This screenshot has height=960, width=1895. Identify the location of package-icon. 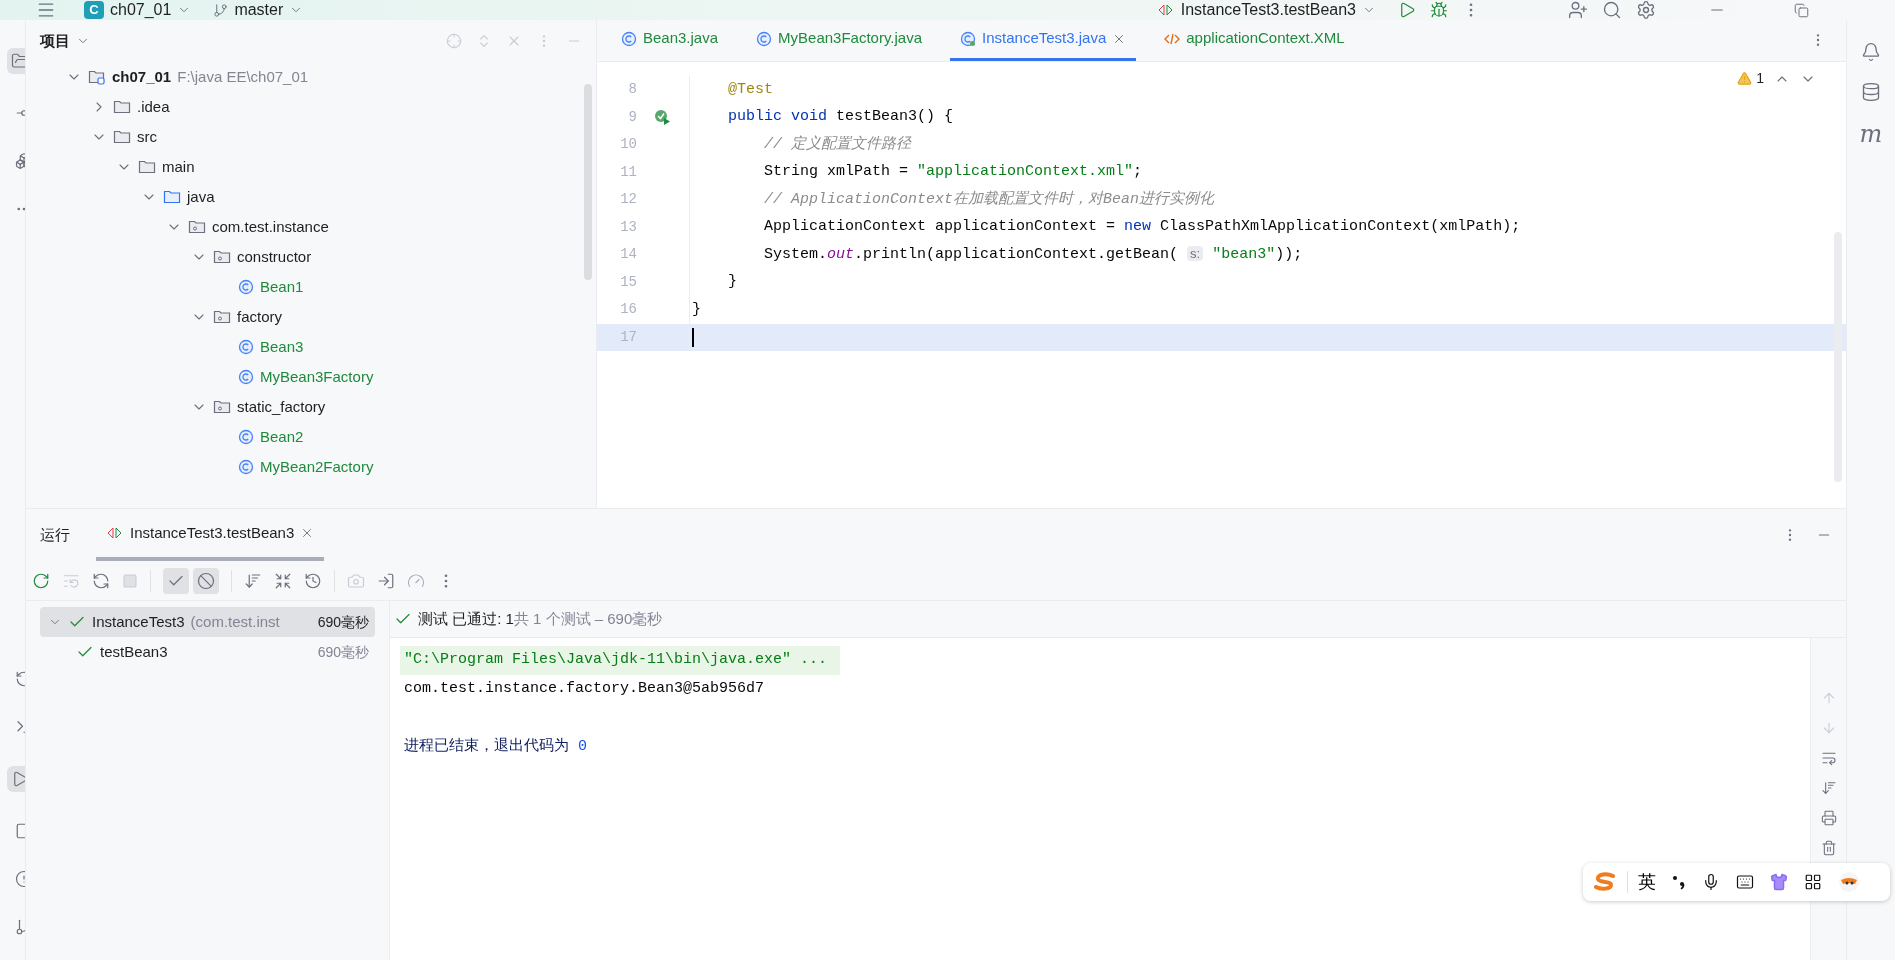
(222, 407).